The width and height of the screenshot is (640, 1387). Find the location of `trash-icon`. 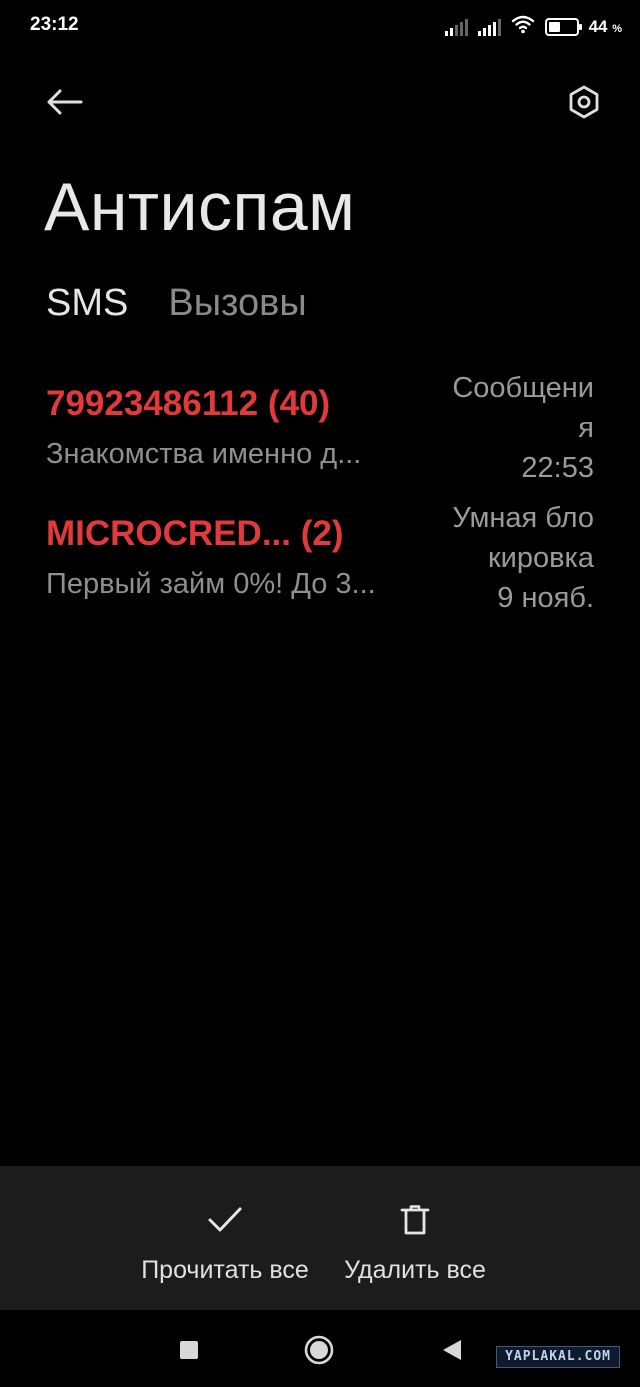

trash-icon is located at coordinates (415, 1220).